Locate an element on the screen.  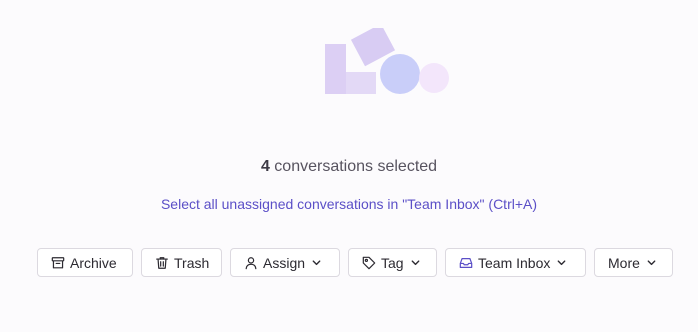
assign-dropdown-label: Assign is located at coordinates (284, 262).